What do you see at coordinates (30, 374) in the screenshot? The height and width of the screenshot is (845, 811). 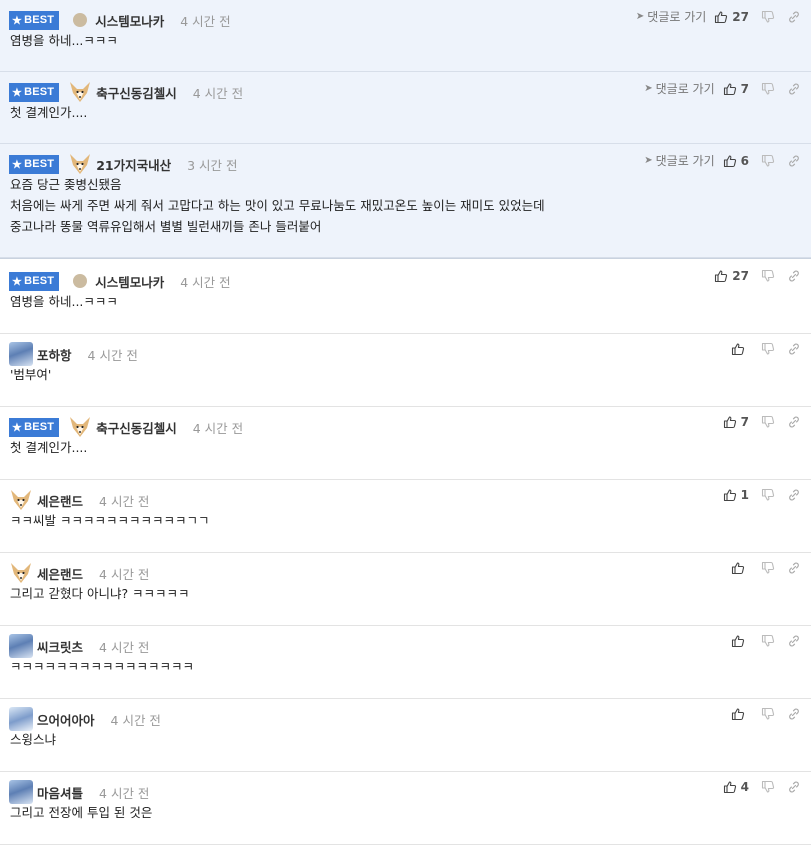 I see `comment-text: '범부여'` at bounding box center [30, 374].